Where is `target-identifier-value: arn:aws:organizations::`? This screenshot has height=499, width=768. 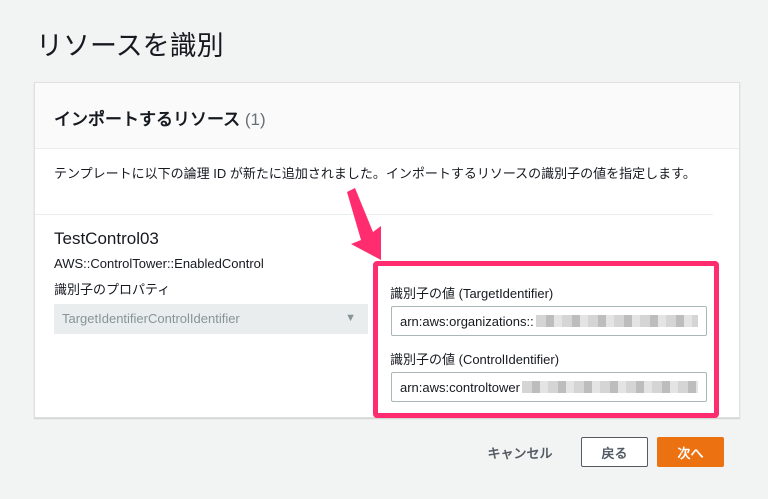 target-identifier-value: arn:aws:organizations:: is located at coordinates (467, 321).